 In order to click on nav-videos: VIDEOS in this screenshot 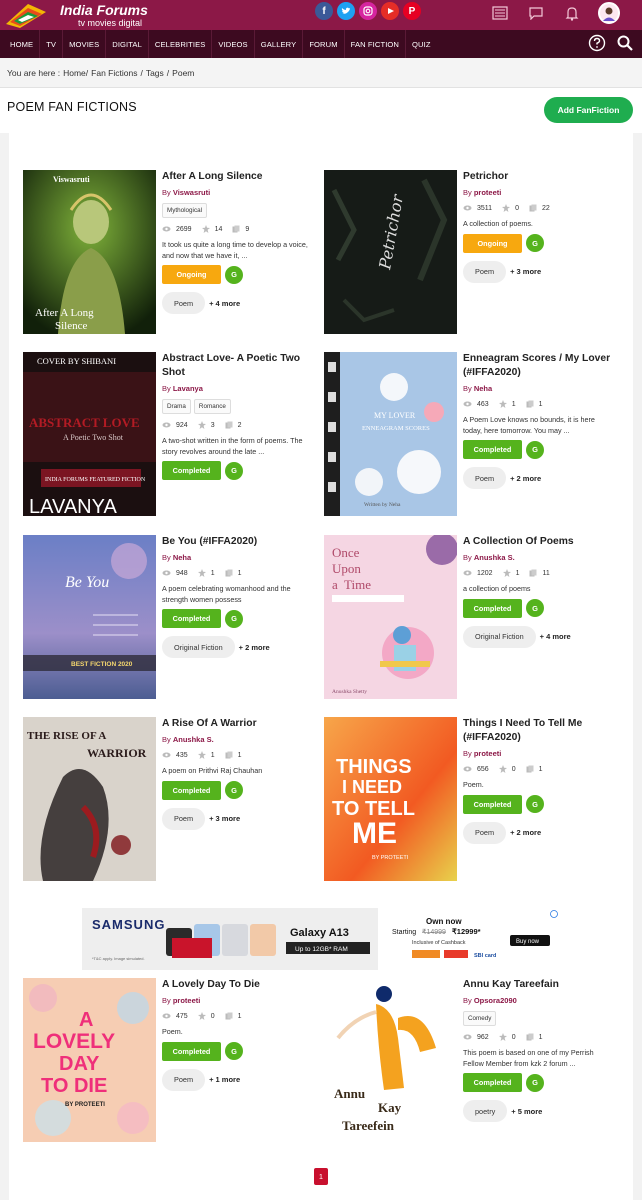, I will do `click(233, 44)`.